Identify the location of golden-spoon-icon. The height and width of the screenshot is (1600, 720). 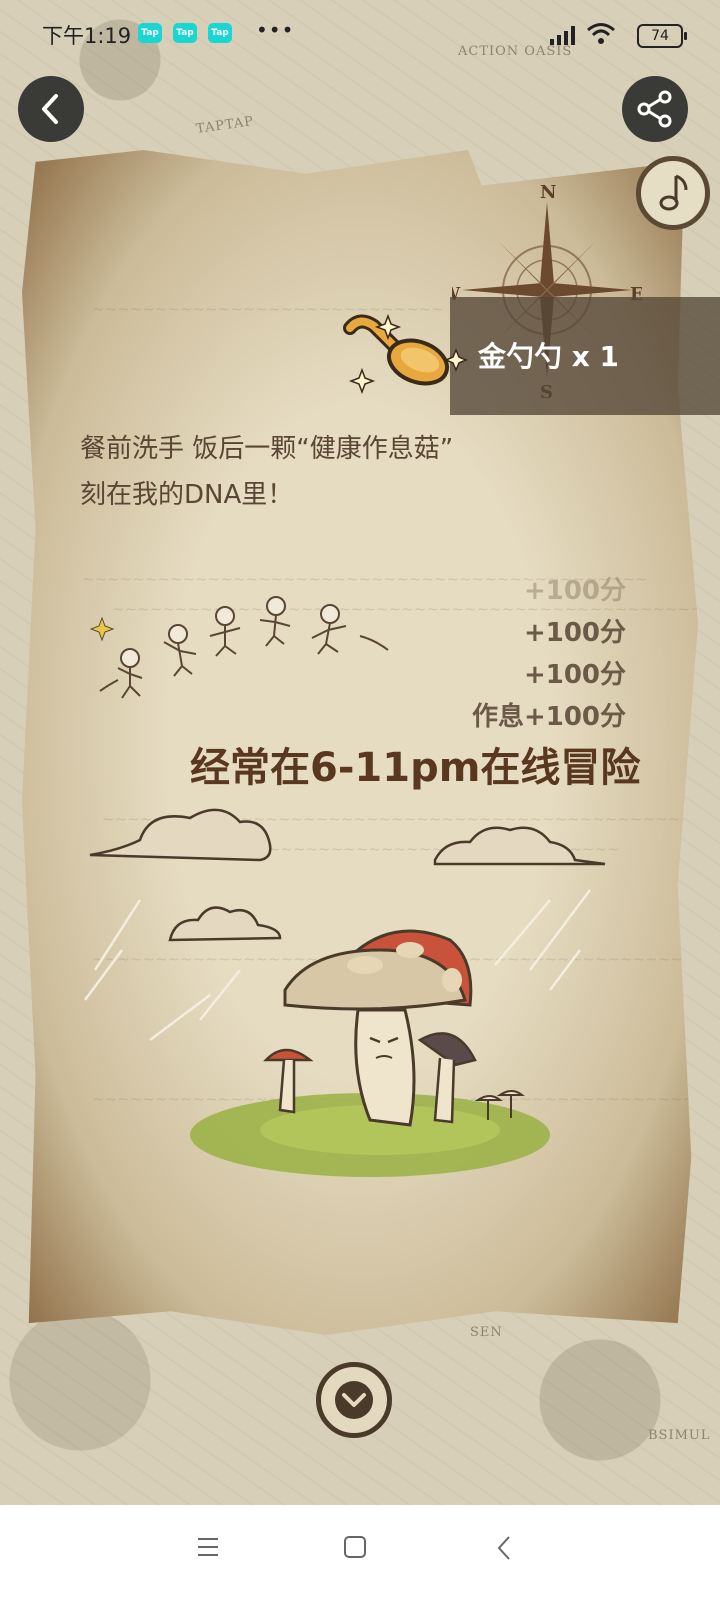
(405, 354).